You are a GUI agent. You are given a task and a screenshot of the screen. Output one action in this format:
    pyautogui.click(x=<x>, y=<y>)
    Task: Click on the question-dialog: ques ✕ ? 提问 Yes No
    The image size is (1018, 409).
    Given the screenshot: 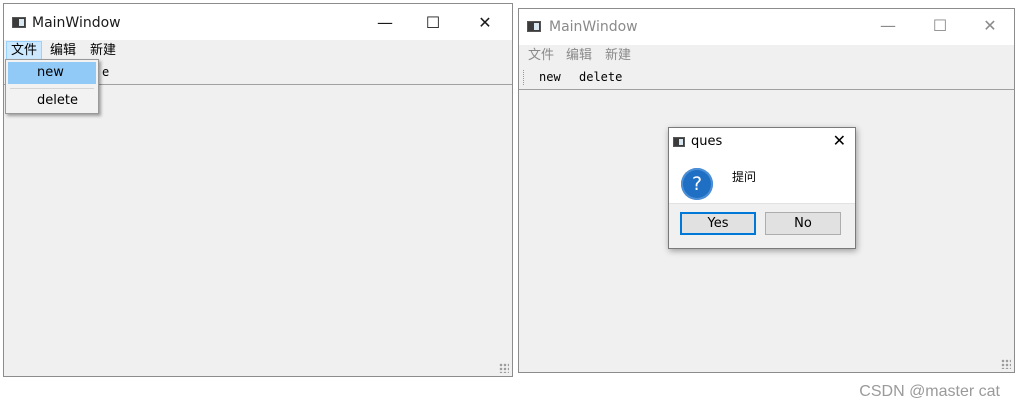 What is the action you would take?
    pyautogui.click(x=762, y=188)
    